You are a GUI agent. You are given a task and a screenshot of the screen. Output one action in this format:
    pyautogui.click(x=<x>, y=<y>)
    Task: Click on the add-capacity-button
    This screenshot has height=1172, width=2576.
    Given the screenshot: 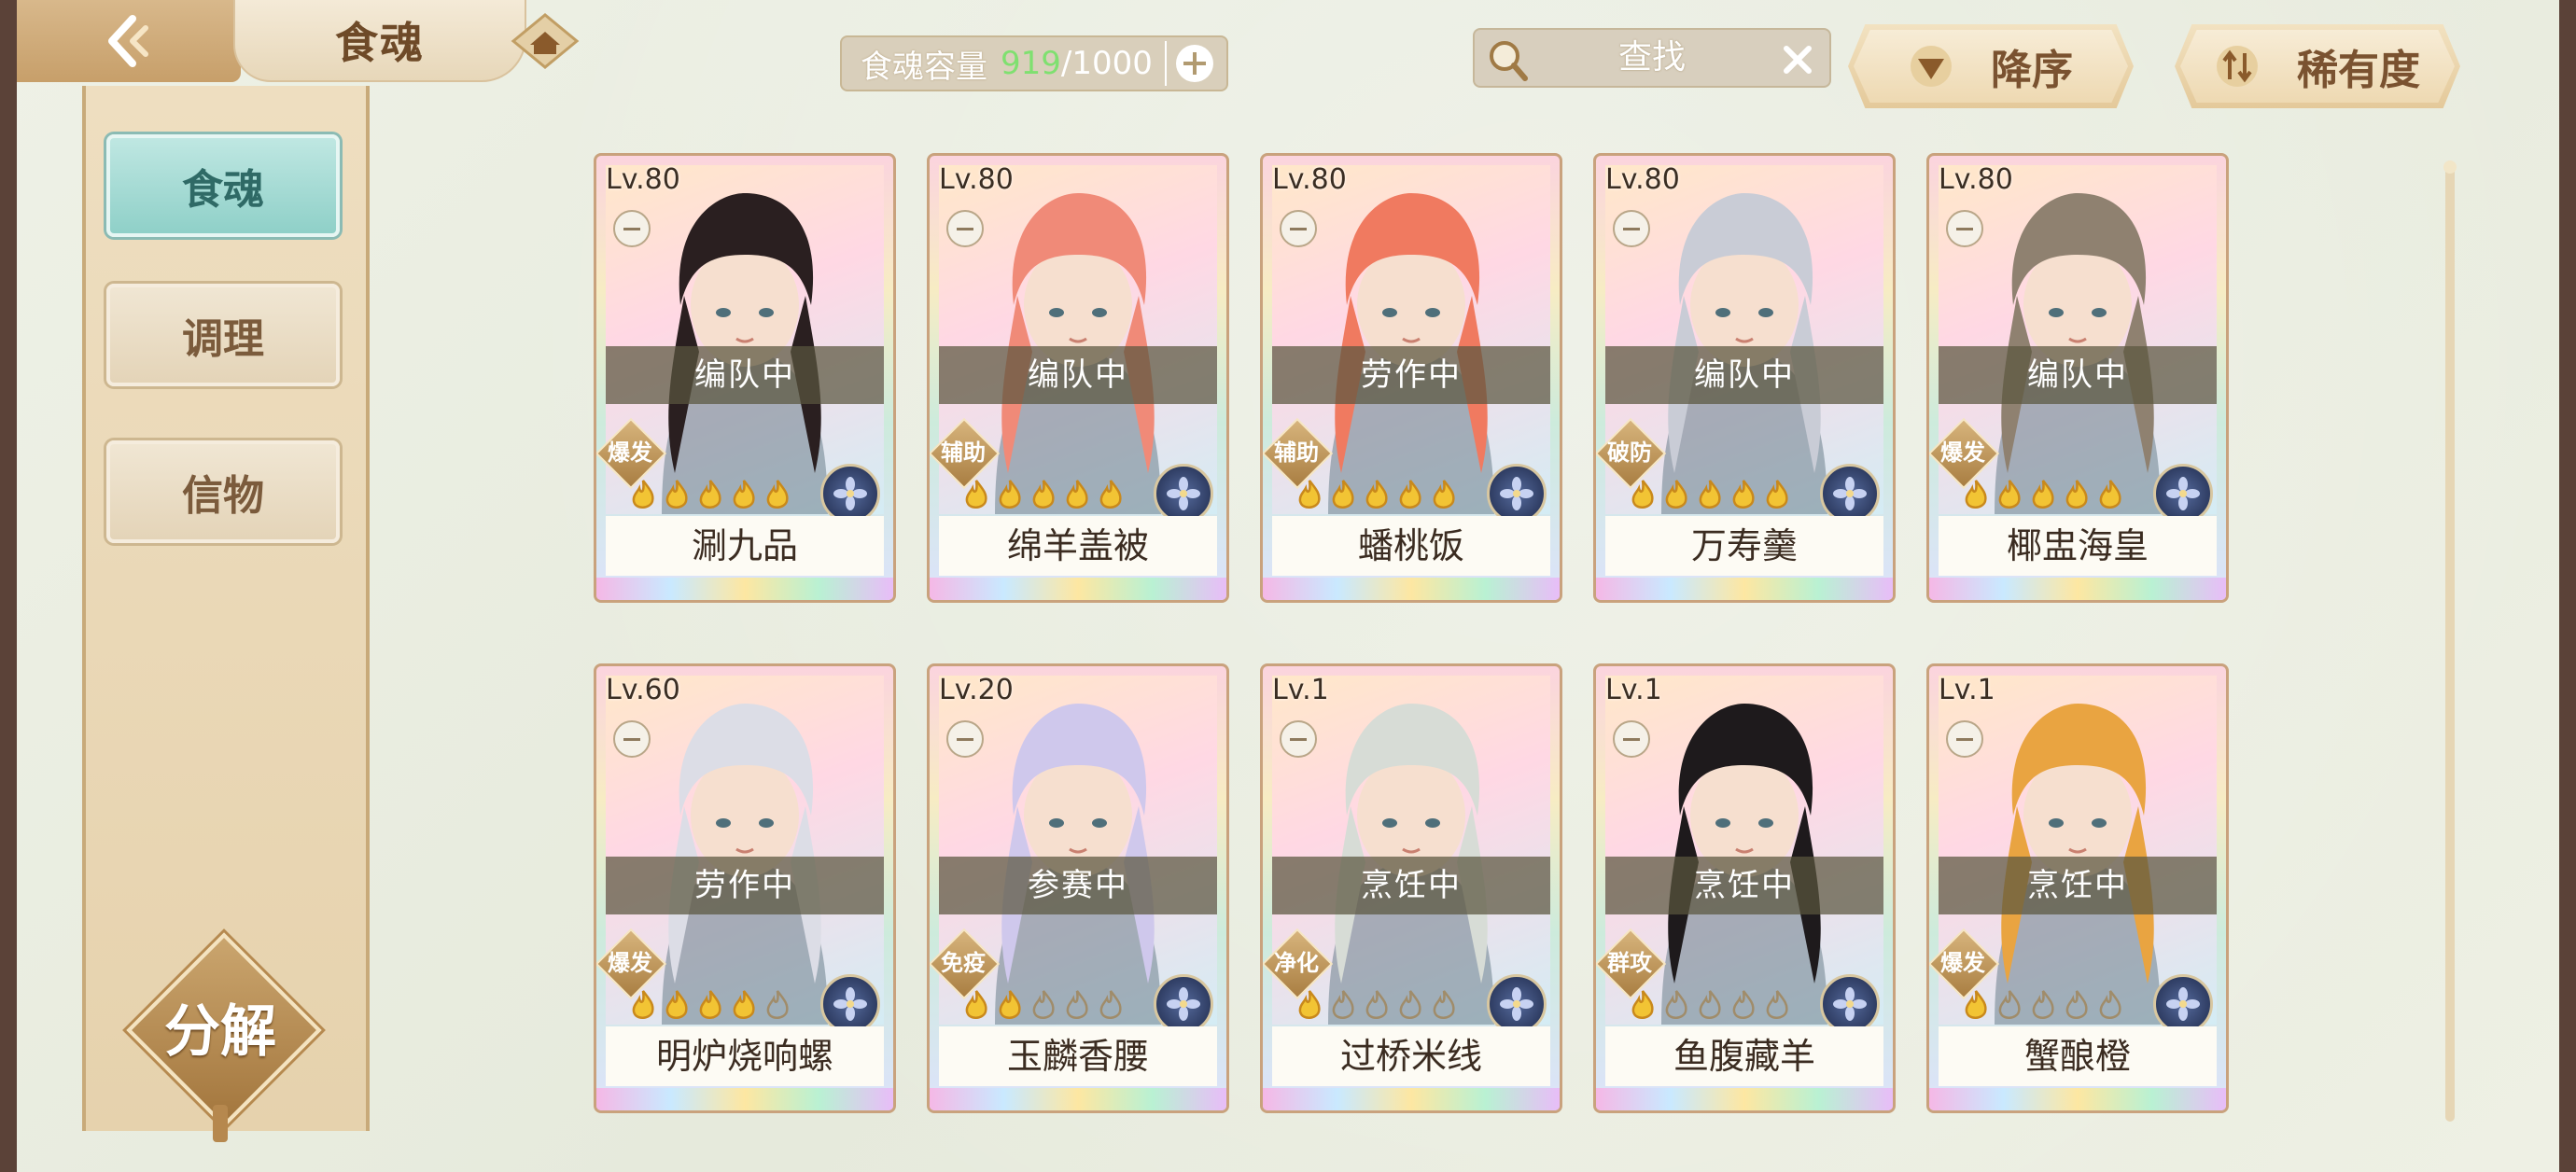 What is the action you would take?
    pyautogui.click(x=1194, y=63)
    